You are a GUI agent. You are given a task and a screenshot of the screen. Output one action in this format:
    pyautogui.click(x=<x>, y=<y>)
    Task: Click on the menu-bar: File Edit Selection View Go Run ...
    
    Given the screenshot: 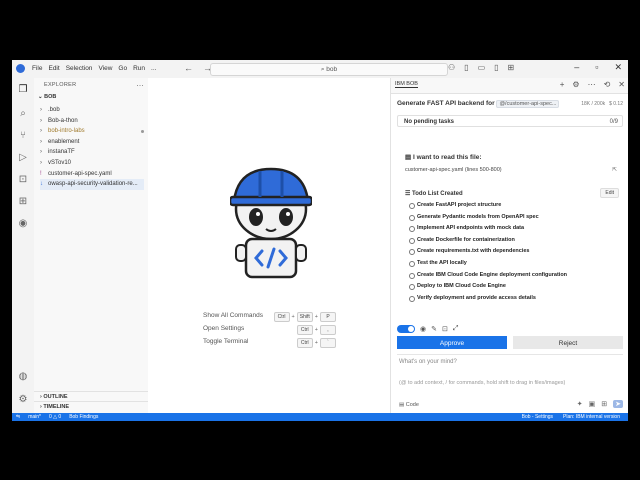 What is the action you would take?
    pyautogui.click(x=94, y=68)
    